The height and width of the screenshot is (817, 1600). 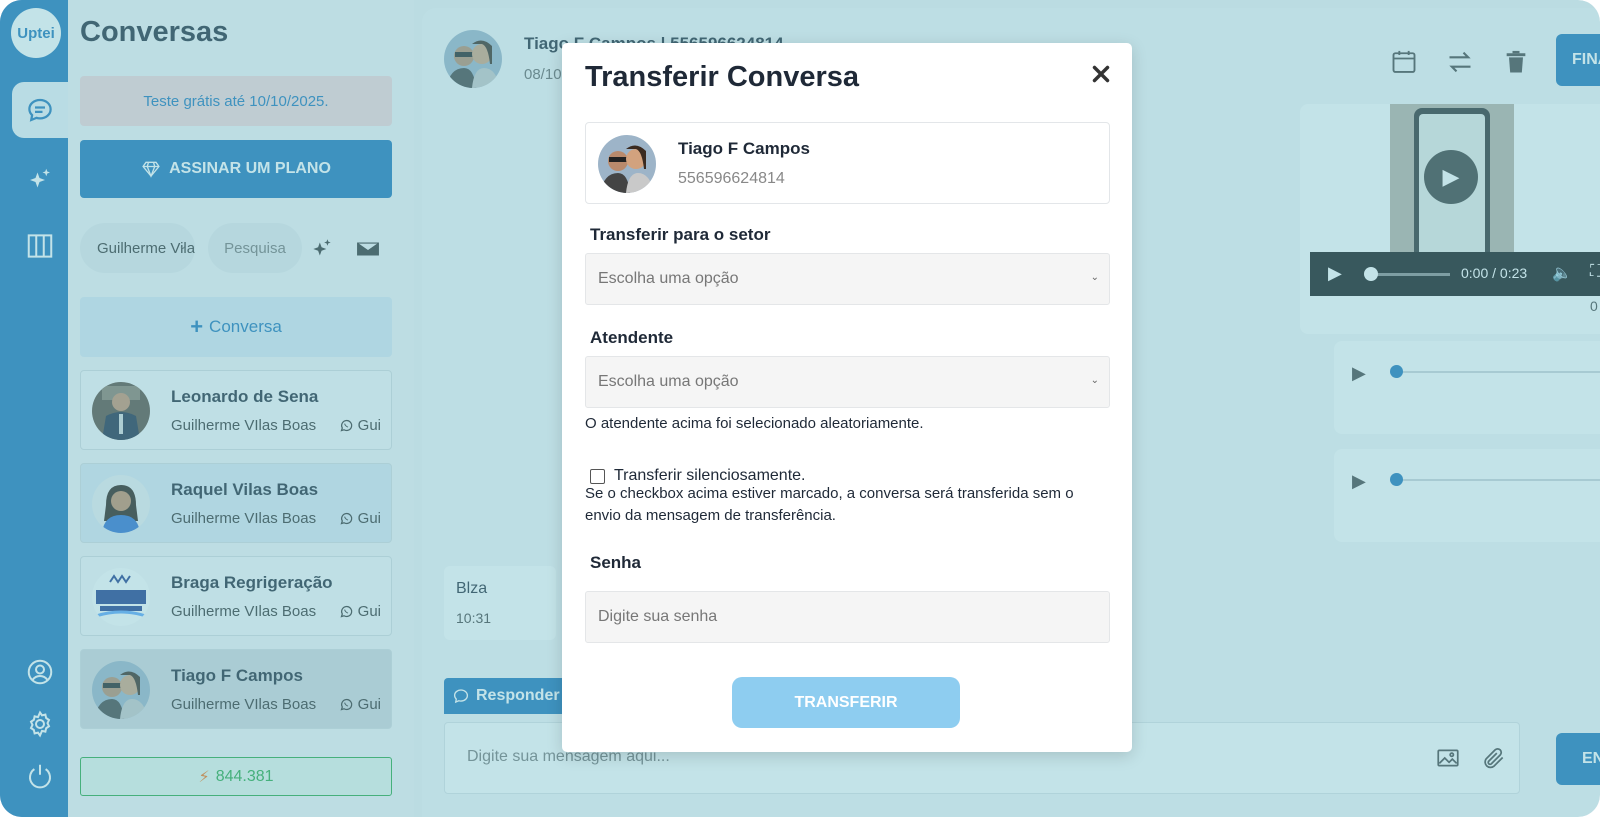 I want to click on password-label: Senha, so click(x=616, y=562).